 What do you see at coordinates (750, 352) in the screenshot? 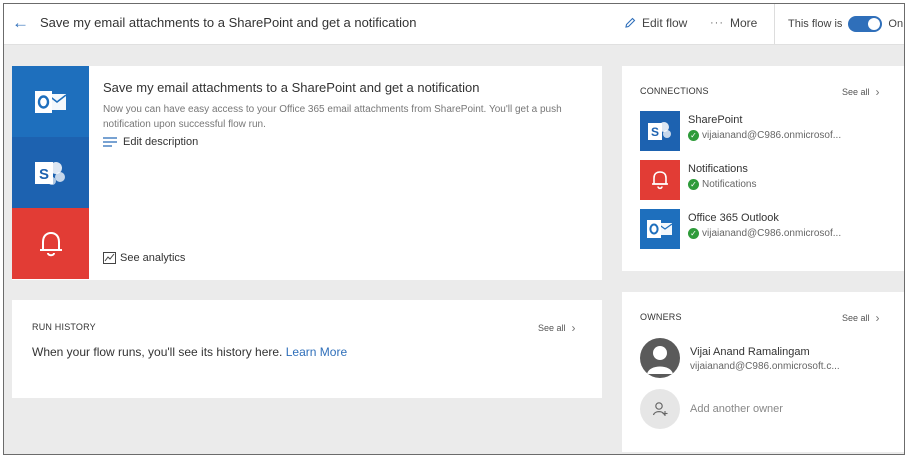
I see `owner-name: Vijai Anand Ramalingam` at bounding box center [750, 352].